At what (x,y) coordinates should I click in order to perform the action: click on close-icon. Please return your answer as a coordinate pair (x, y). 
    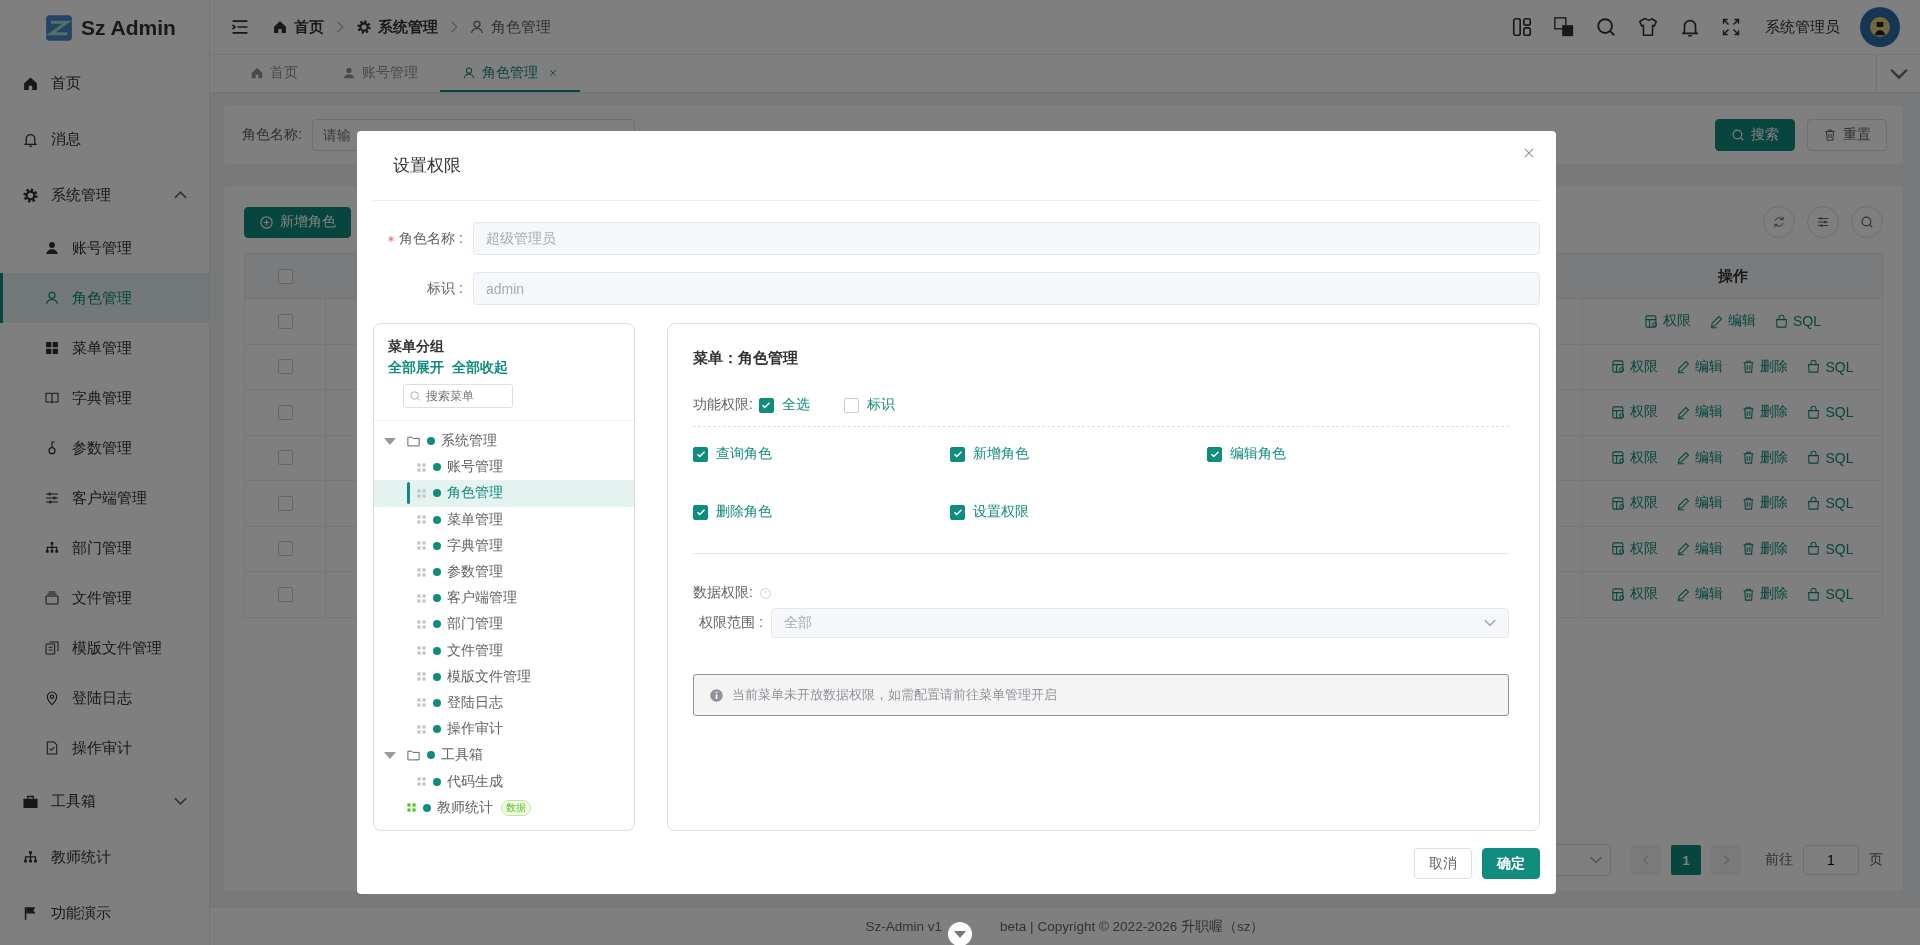
    Looking at the image, I should click on (553, 72).